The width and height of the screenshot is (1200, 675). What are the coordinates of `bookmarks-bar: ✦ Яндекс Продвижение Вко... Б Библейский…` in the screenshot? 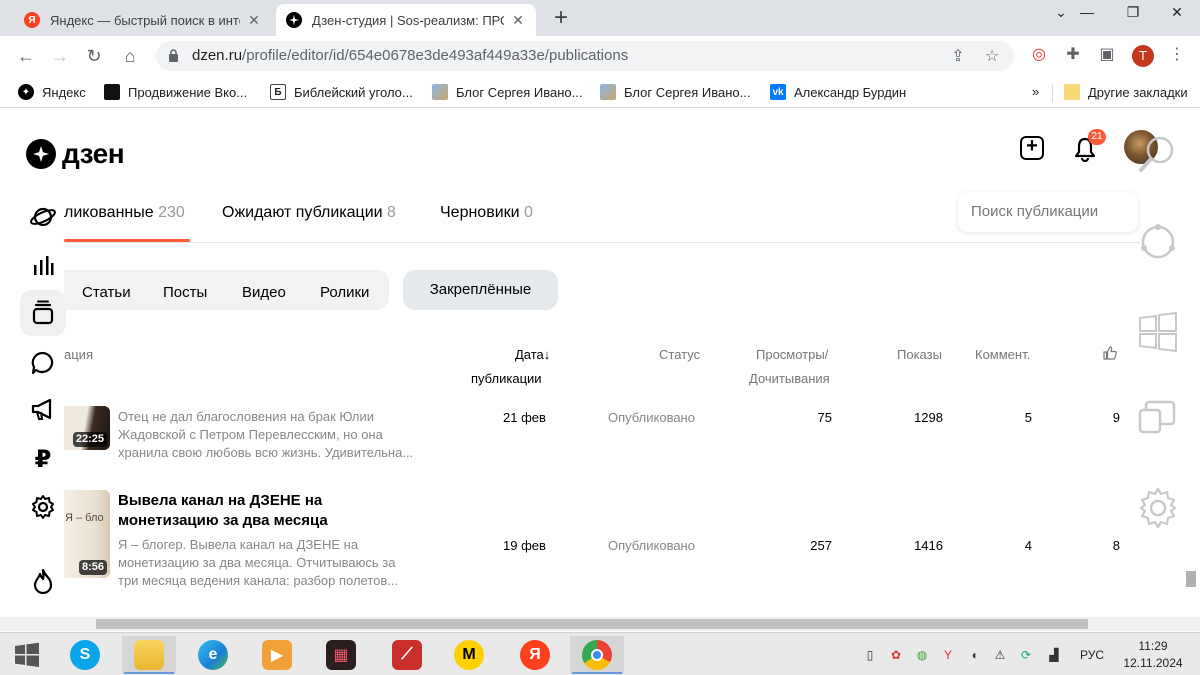 It's located at (600, 92).